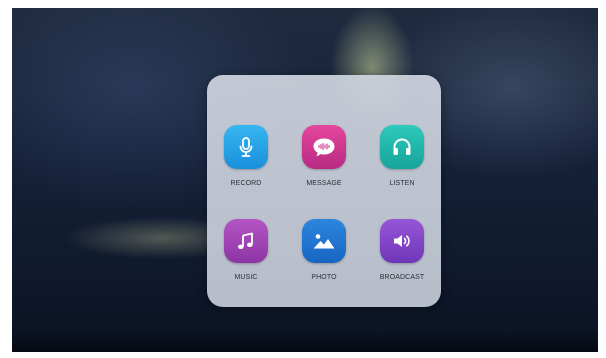  I want to click on listen-app-button: LISTEN, so click(402, 156).